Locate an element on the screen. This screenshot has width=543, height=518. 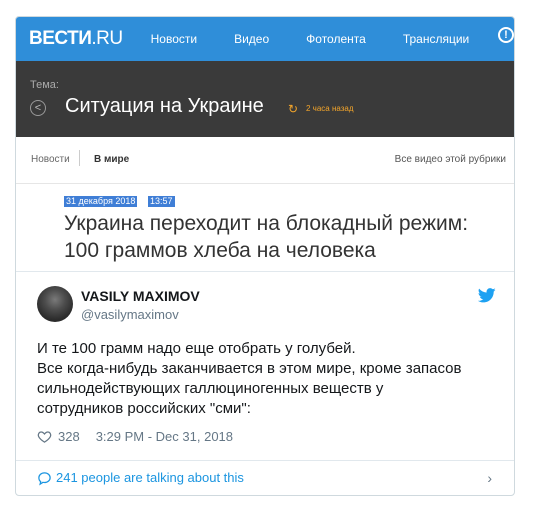
chevron-right-icon: › is located at coordinates (489, 478).